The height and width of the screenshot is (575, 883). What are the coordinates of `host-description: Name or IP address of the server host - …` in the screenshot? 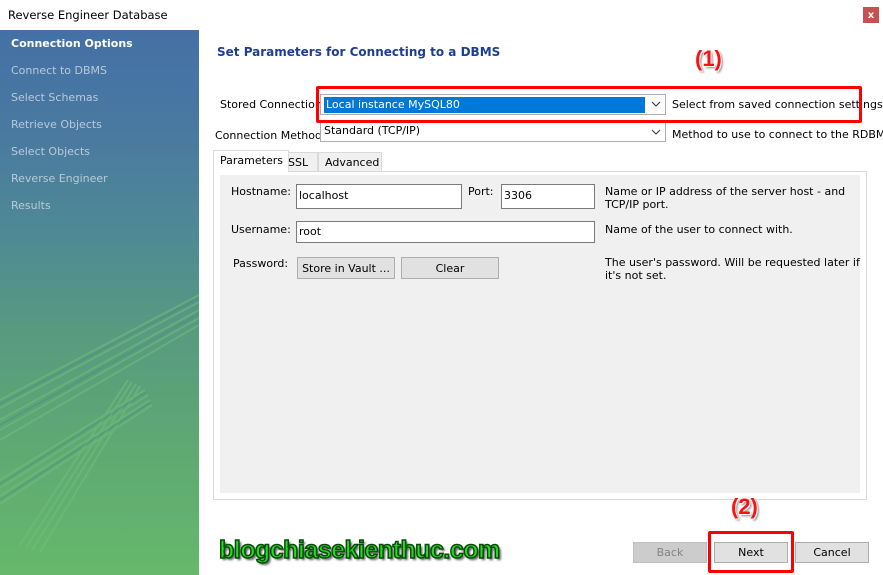 It's located at (725, 198).